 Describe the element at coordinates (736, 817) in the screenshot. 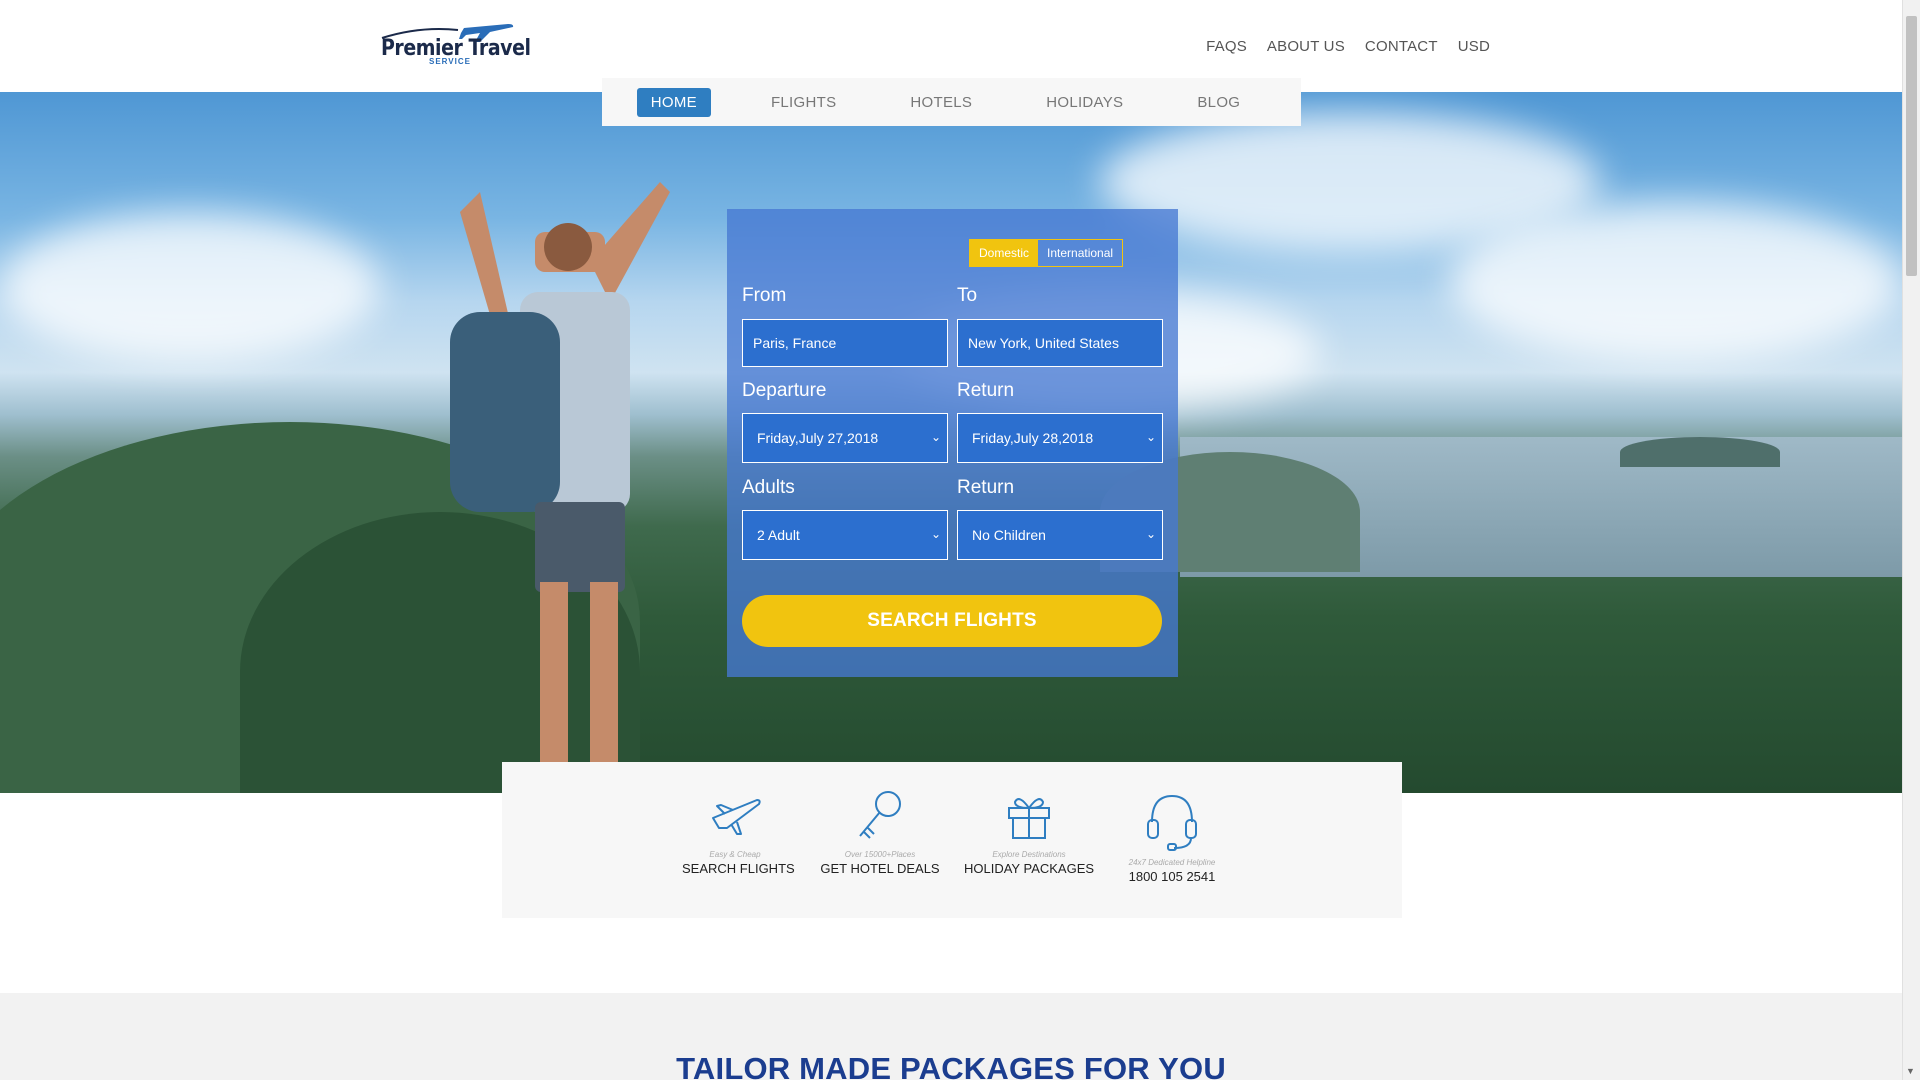

I see `airplane-icon` at that location.